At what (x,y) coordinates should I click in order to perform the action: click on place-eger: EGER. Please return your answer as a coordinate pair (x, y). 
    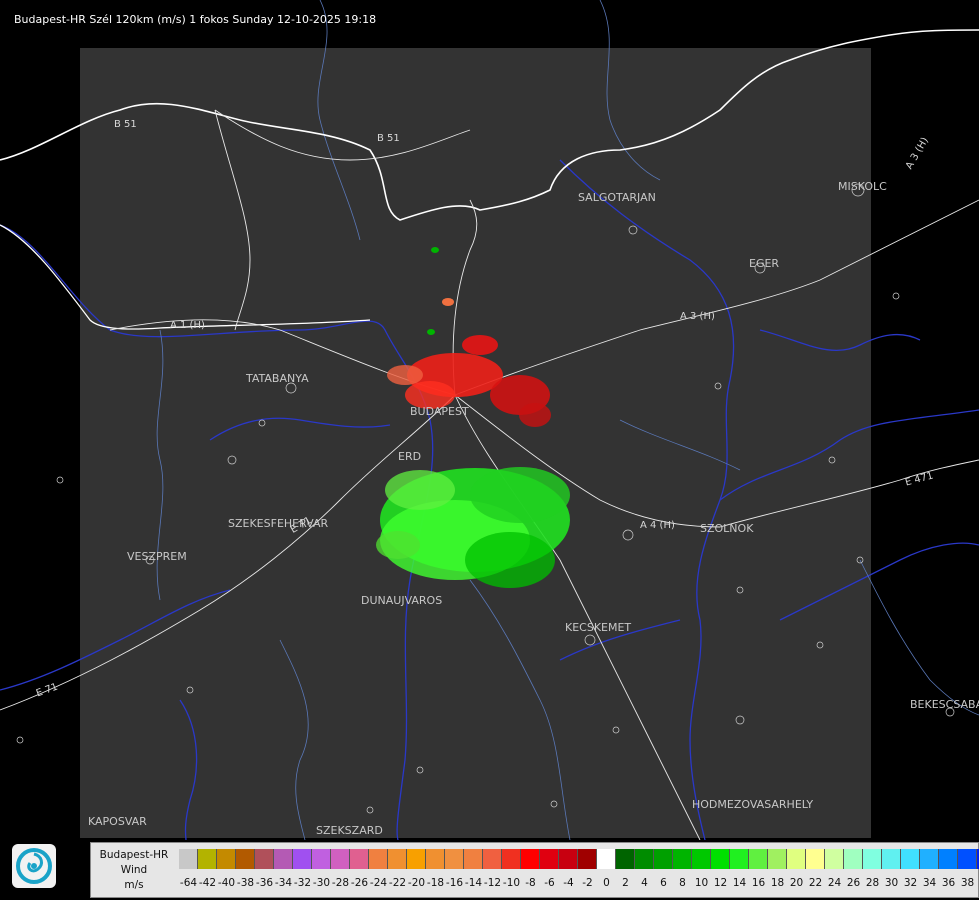
    Looking at the image, I should click on (764, 263).